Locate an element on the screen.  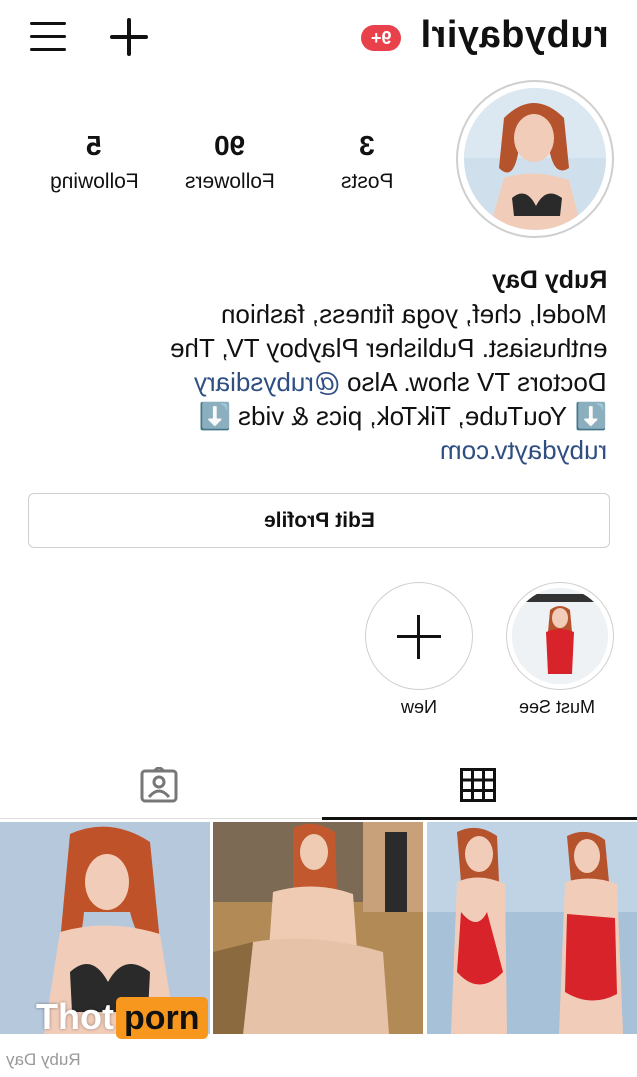
notification-badge: 9+ is located at coordinates (381, 38).